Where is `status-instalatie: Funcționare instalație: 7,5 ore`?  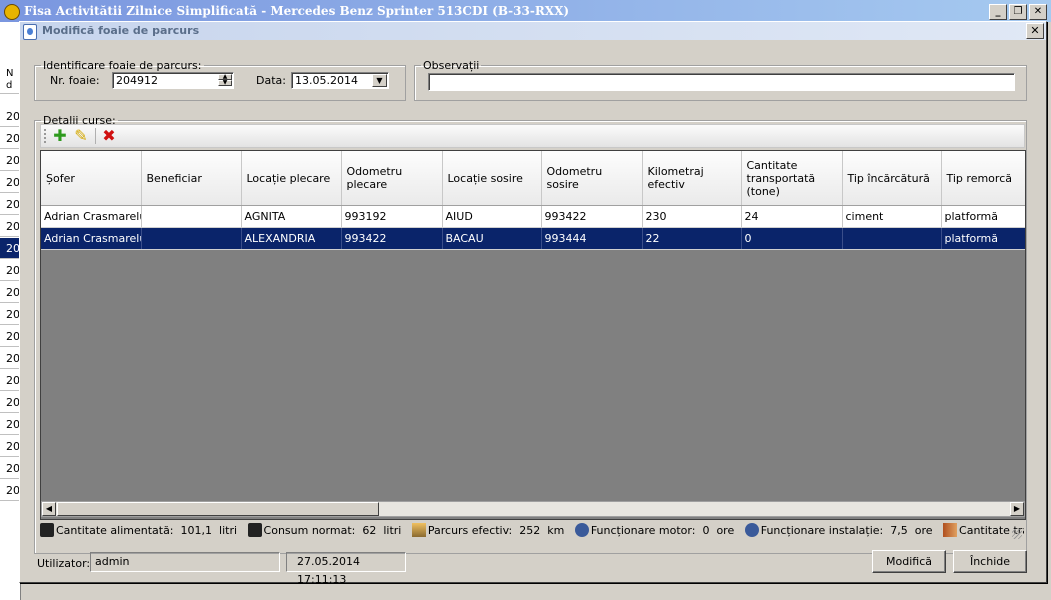 status-instalatie: Funcționare instalație: 7,5 ore is located at coordinates (835, 531).